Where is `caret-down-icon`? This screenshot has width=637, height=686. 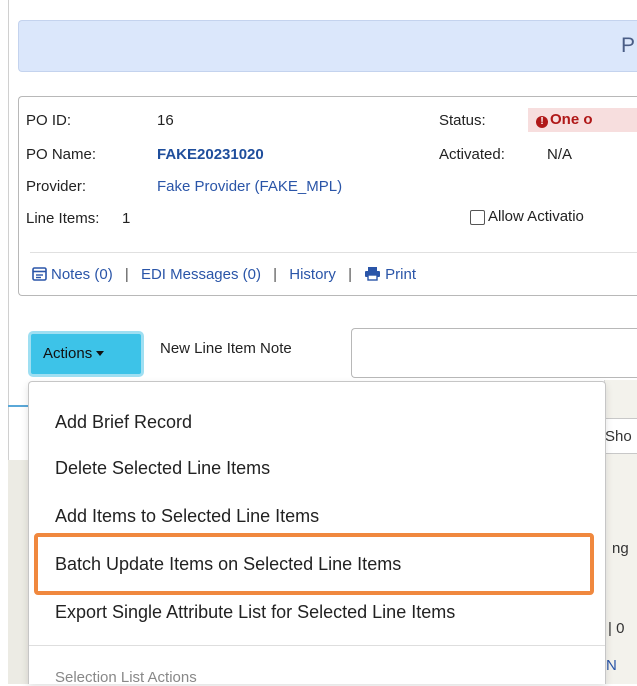
caret-down-icon is located at coordinates (100, 353).